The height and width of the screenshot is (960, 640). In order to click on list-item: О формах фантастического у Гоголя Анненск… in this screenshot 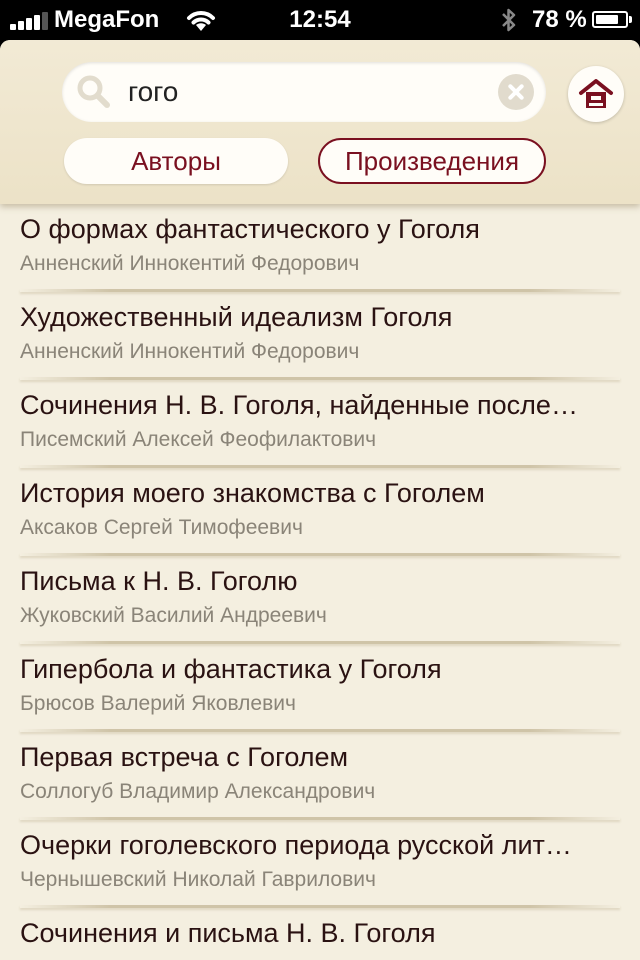, I will do `click(320, 248)`.